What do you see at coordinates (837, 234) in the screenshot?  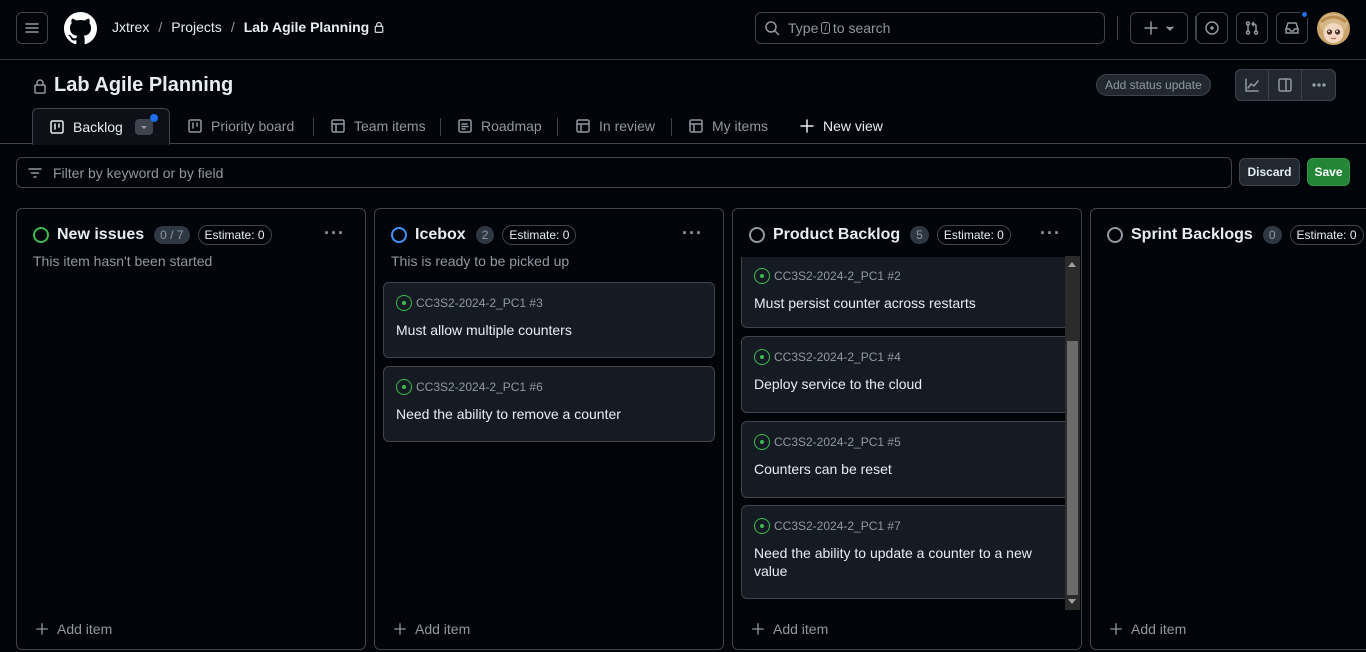 I see `column-title: Product Backlog` at bounding box center [837, 234].